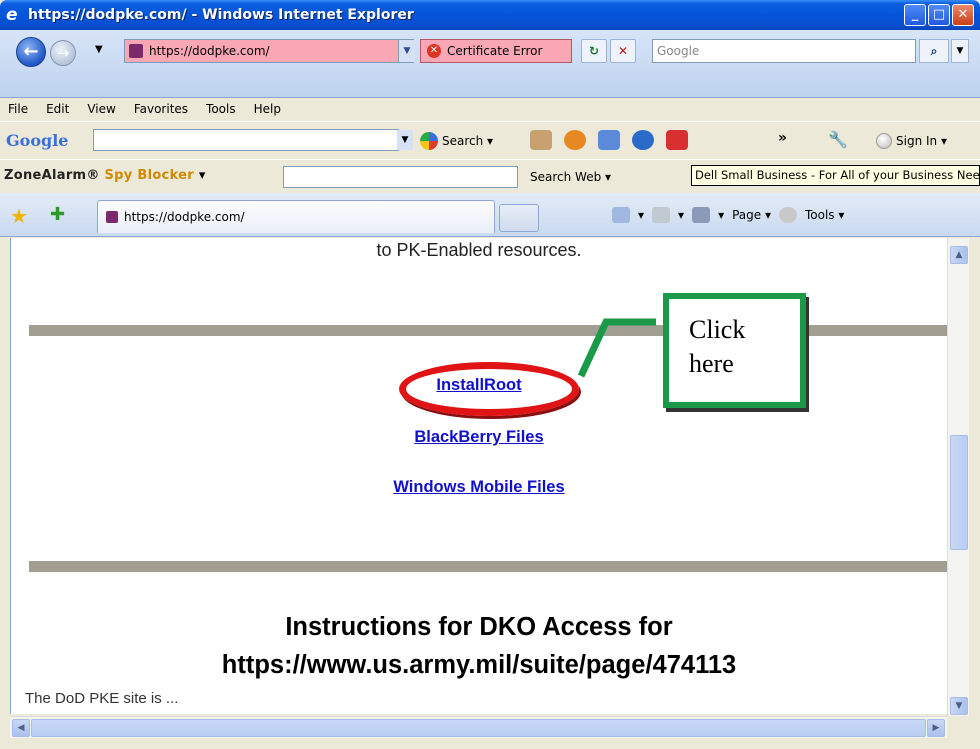 This screenshot has width=980, height=749. I want to click on popup-blocker-icon, so click(677, 140).